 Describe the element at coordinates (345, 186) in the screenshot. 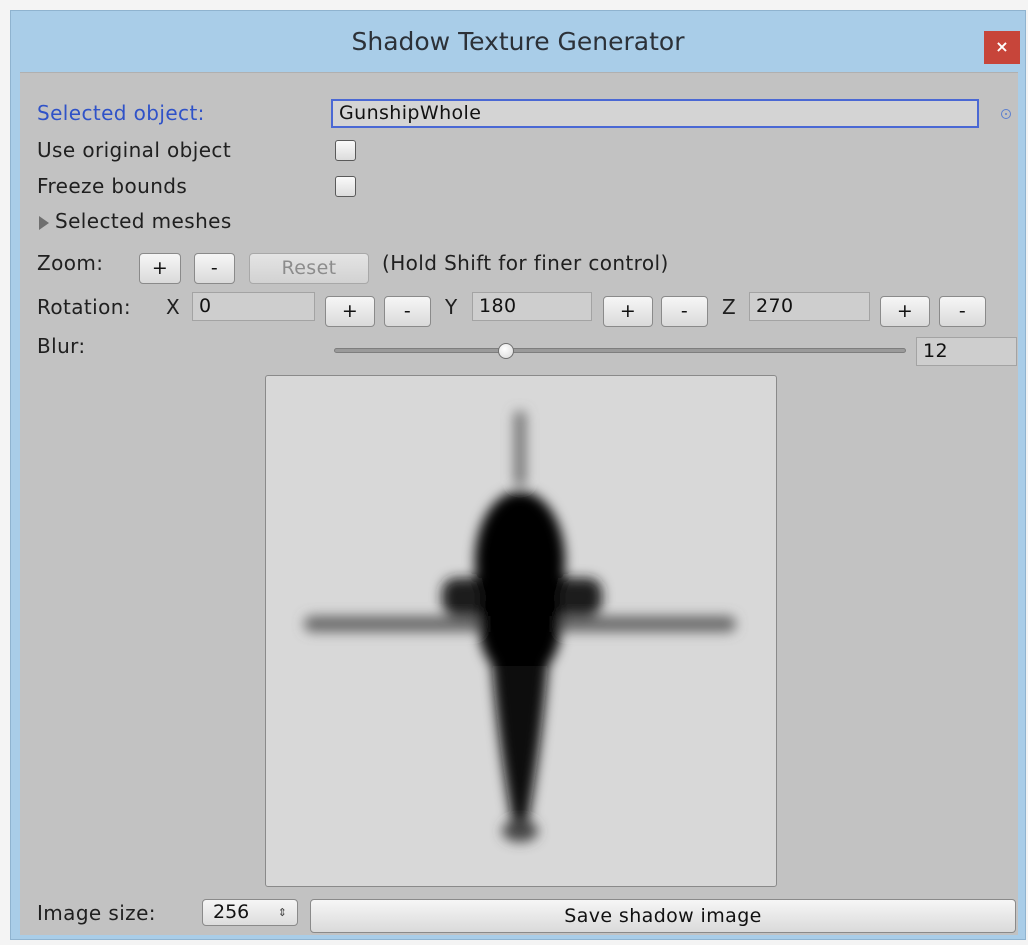

I see `freeze-bounds-checkbox` at that location.